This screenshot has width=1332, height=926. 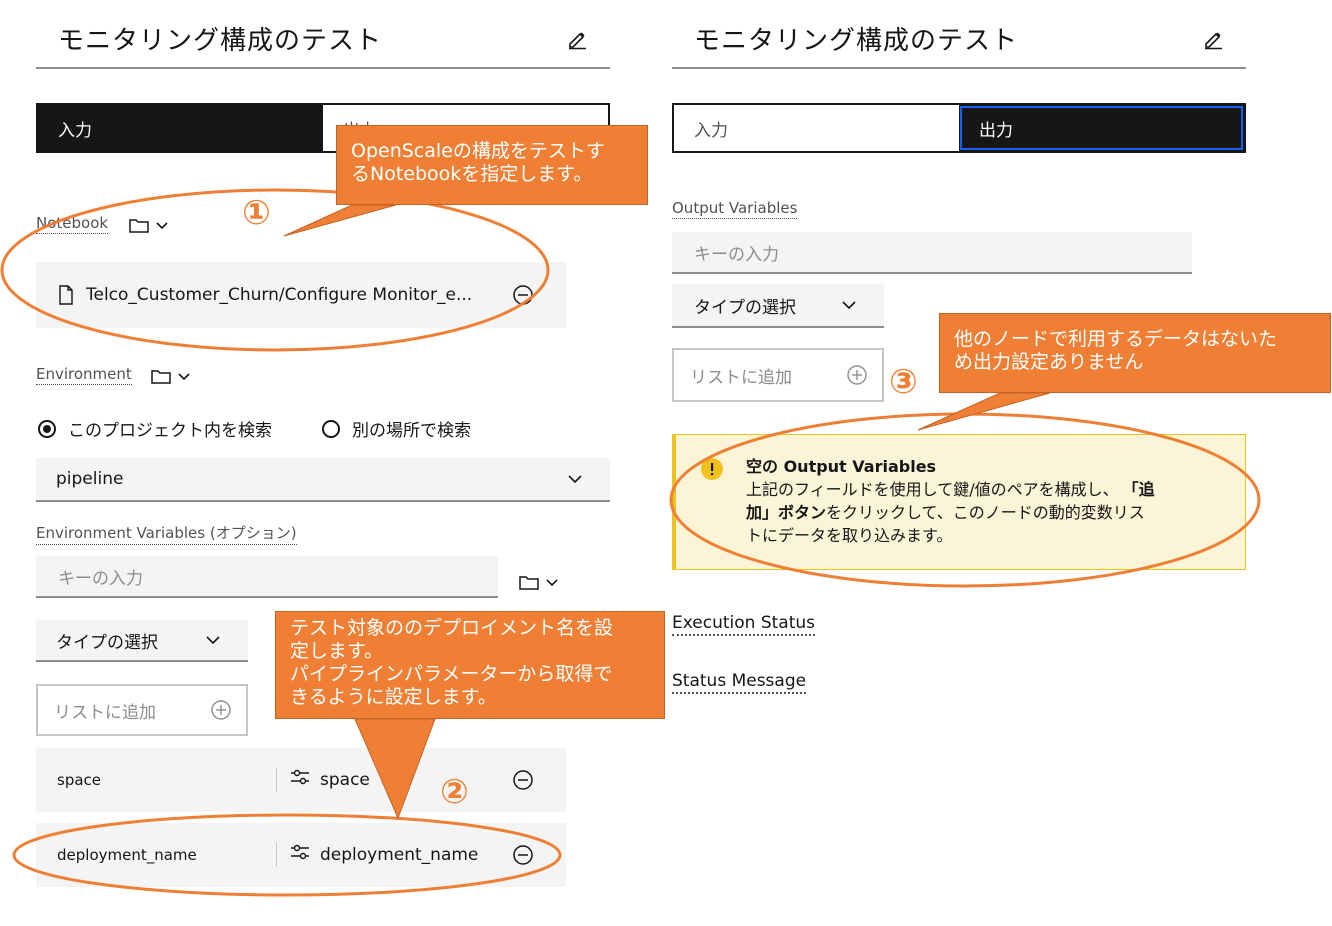 I want to click on highlight-ellipse-notice, so click(x=965, y=500).